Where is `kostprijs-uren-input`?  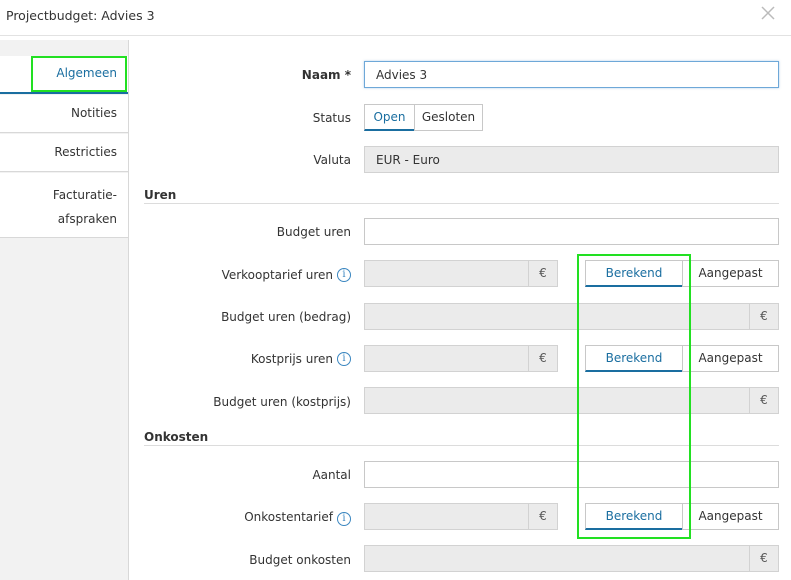
kostprijs-uren-input is located at coordinates (446, 358).